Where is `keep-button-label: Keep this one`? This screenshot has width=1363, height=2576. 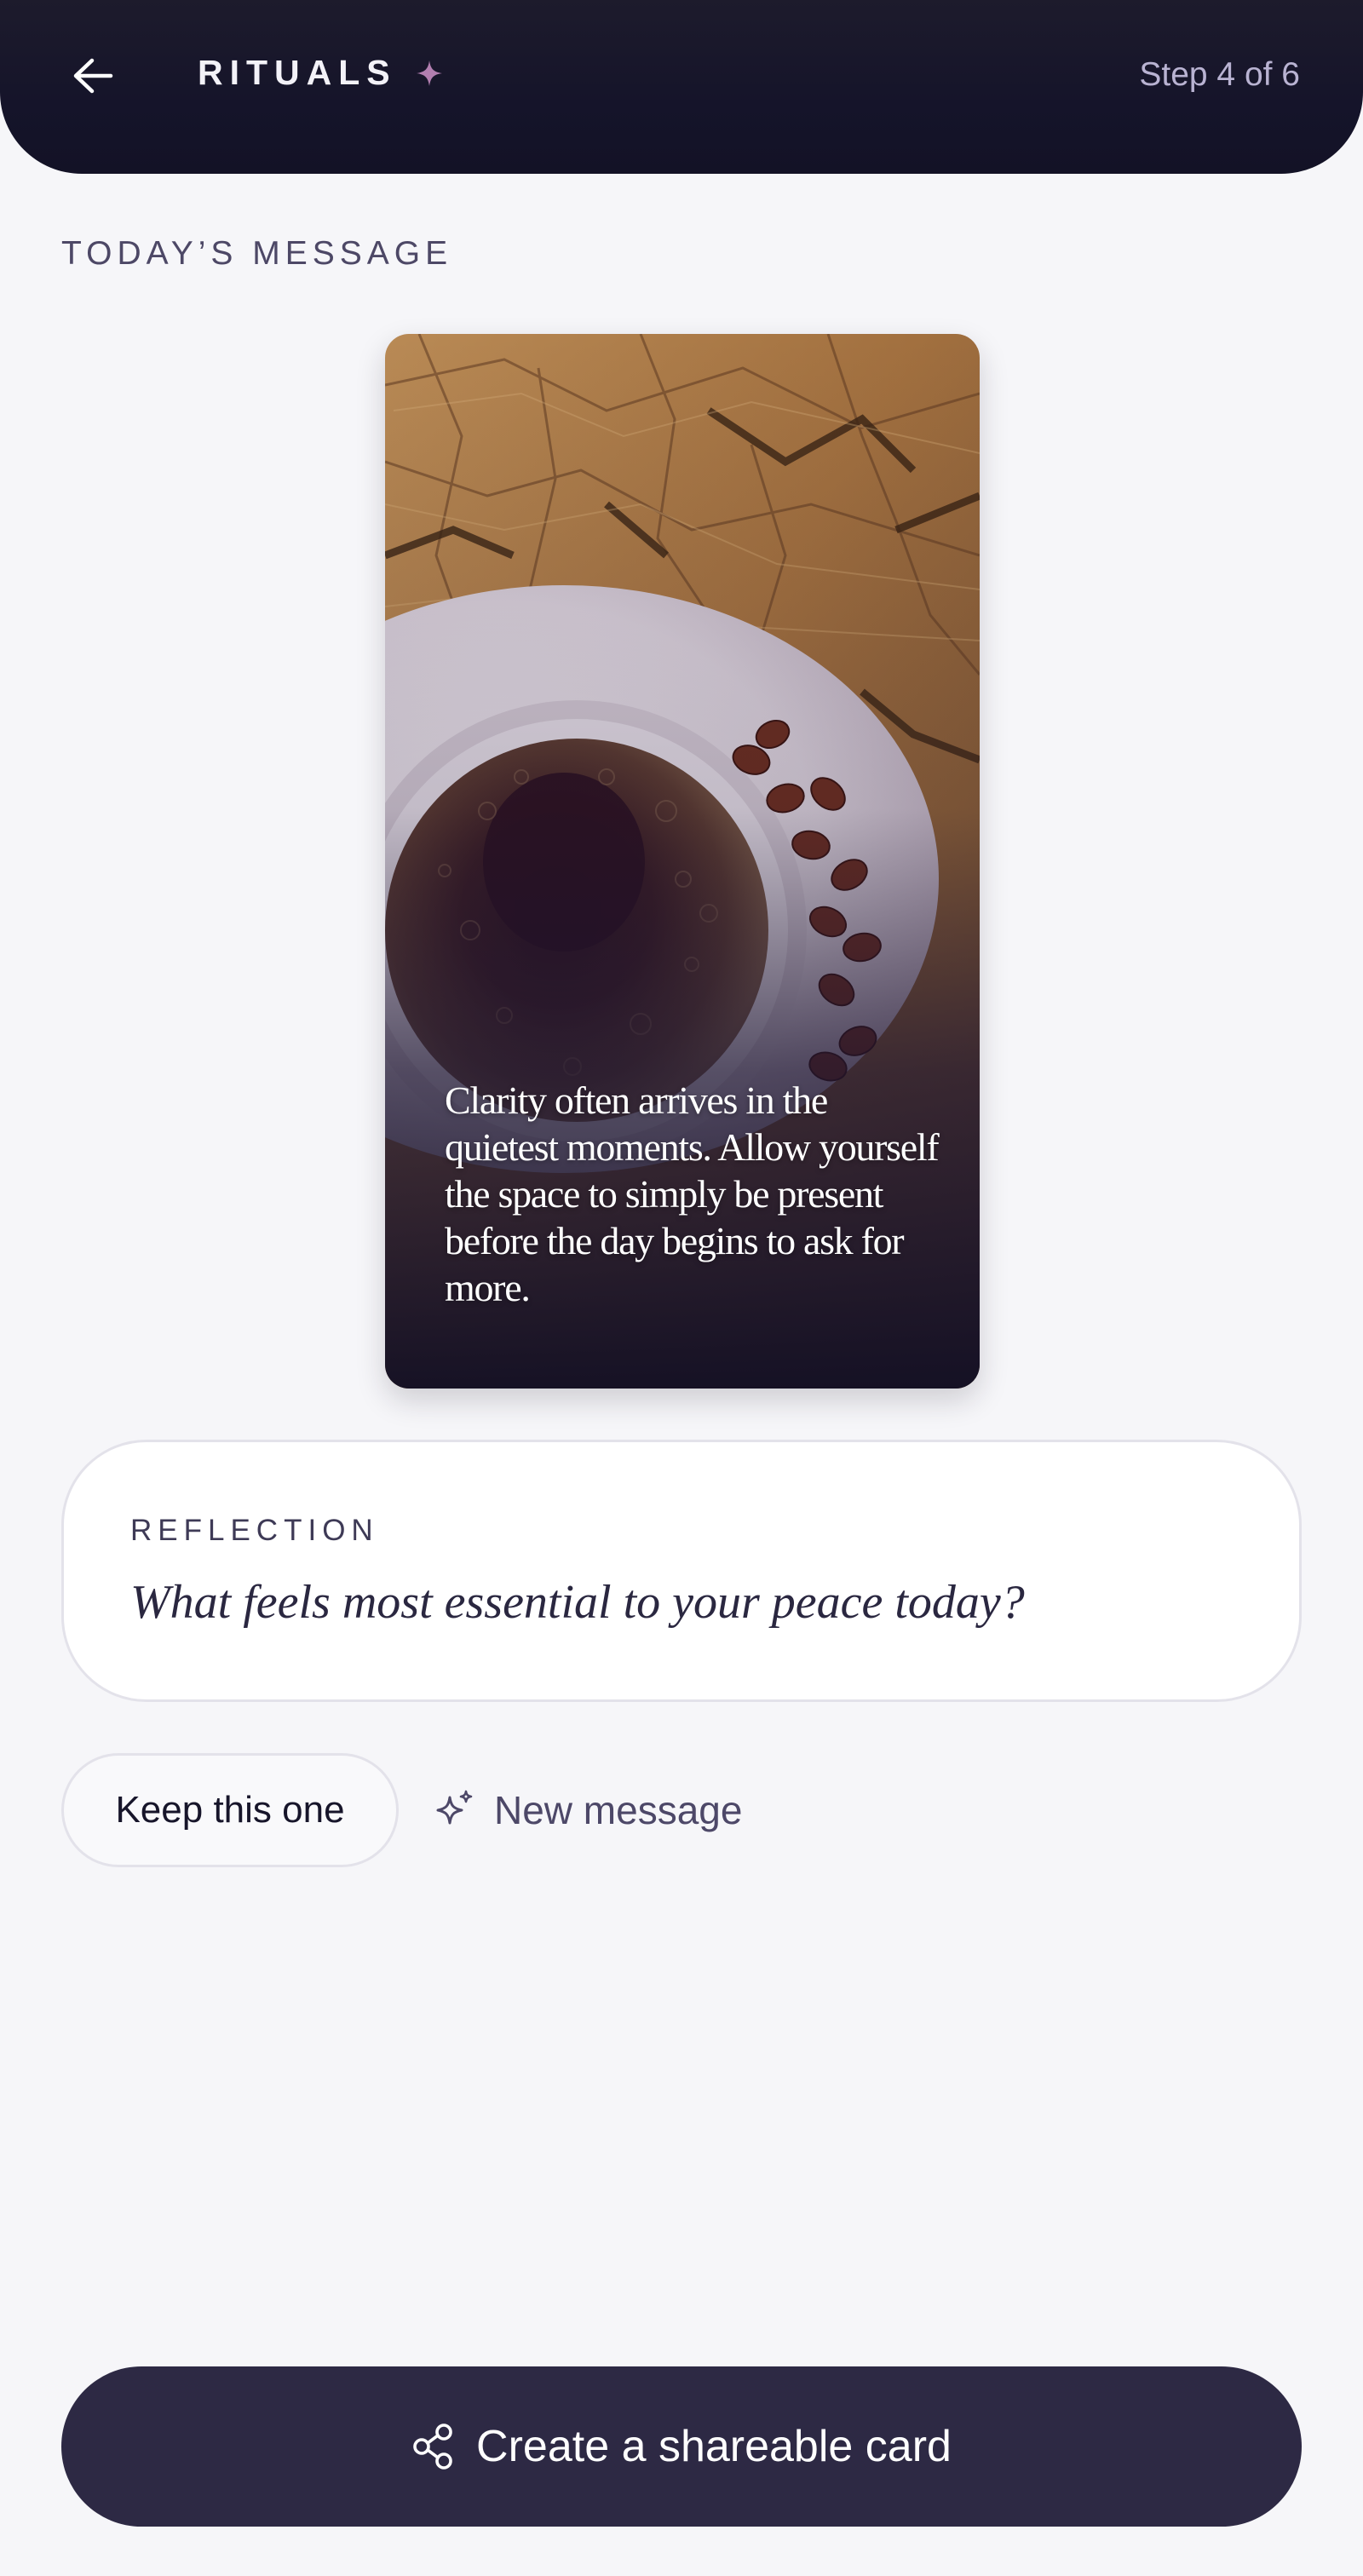 keep-button-label: Keep this one is located at coordinates (230, 1810).